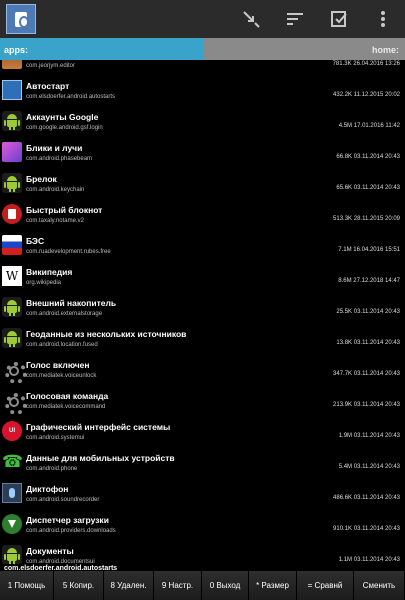  What do you see at coordinates (379, 585) in the screenshot?
I see `fkey-button: Сменить` at bounding box center [379, 585].